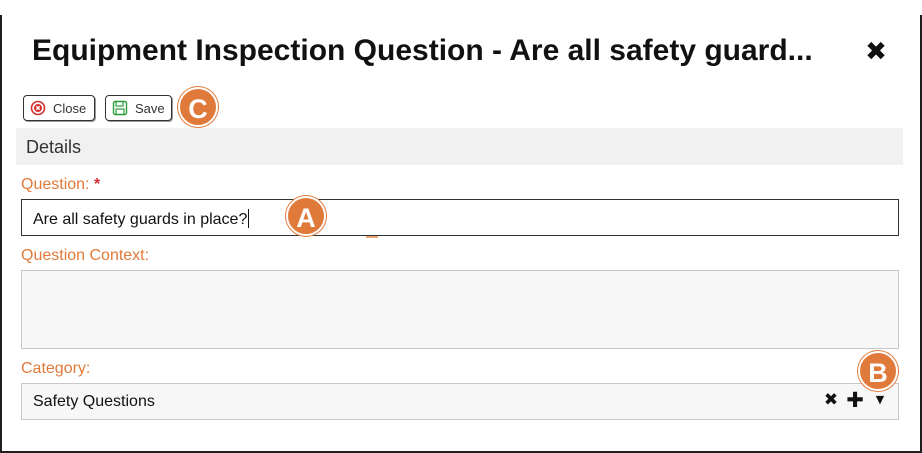  What do you see at coordinates (198, 107) in the screenshot?
I see `callout-badge-c: C` at bounding box center [198, 107].